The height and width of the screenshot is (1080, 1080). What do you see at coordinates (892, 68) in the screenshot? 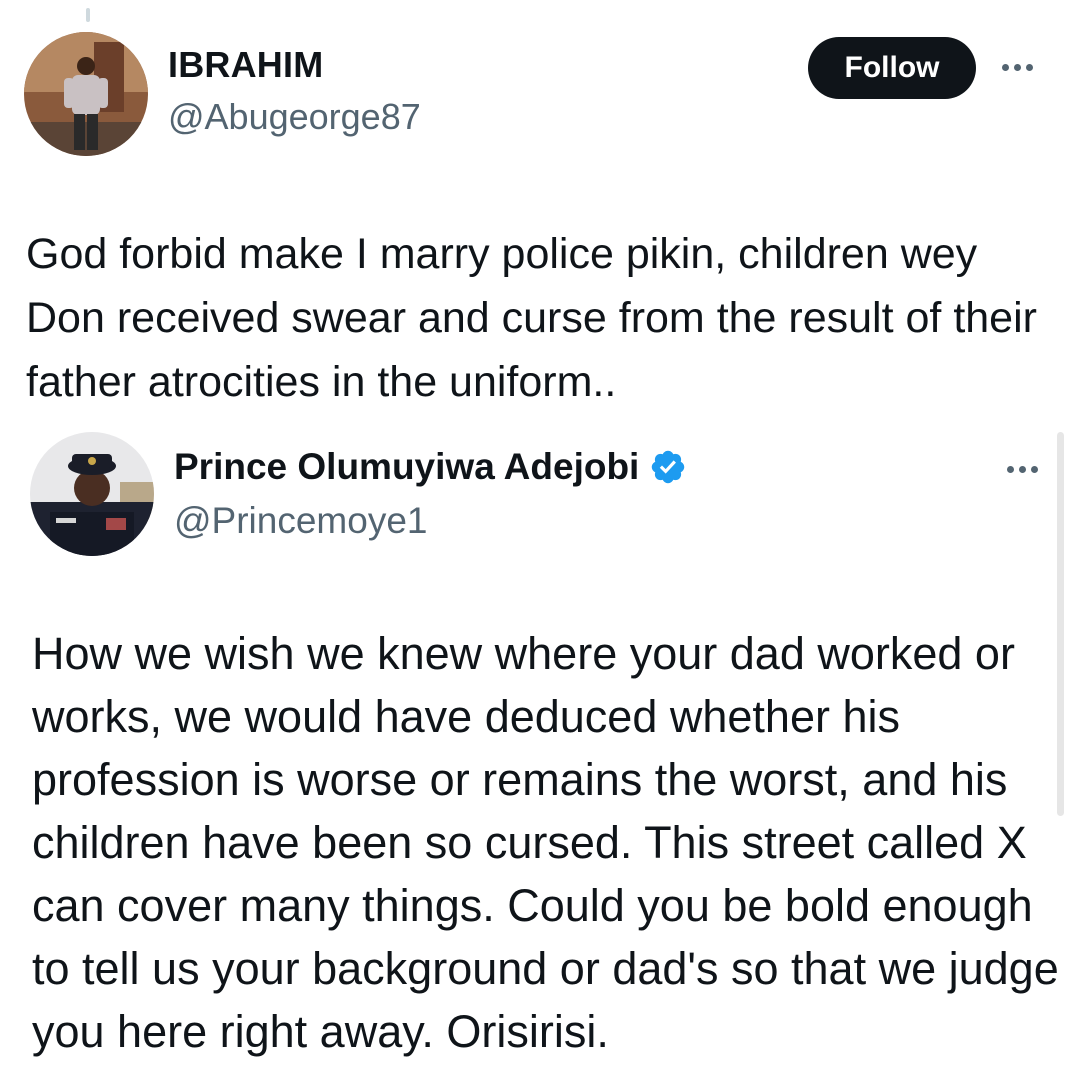
I see `follow-button: Follow` at bounding box center [892, 68].